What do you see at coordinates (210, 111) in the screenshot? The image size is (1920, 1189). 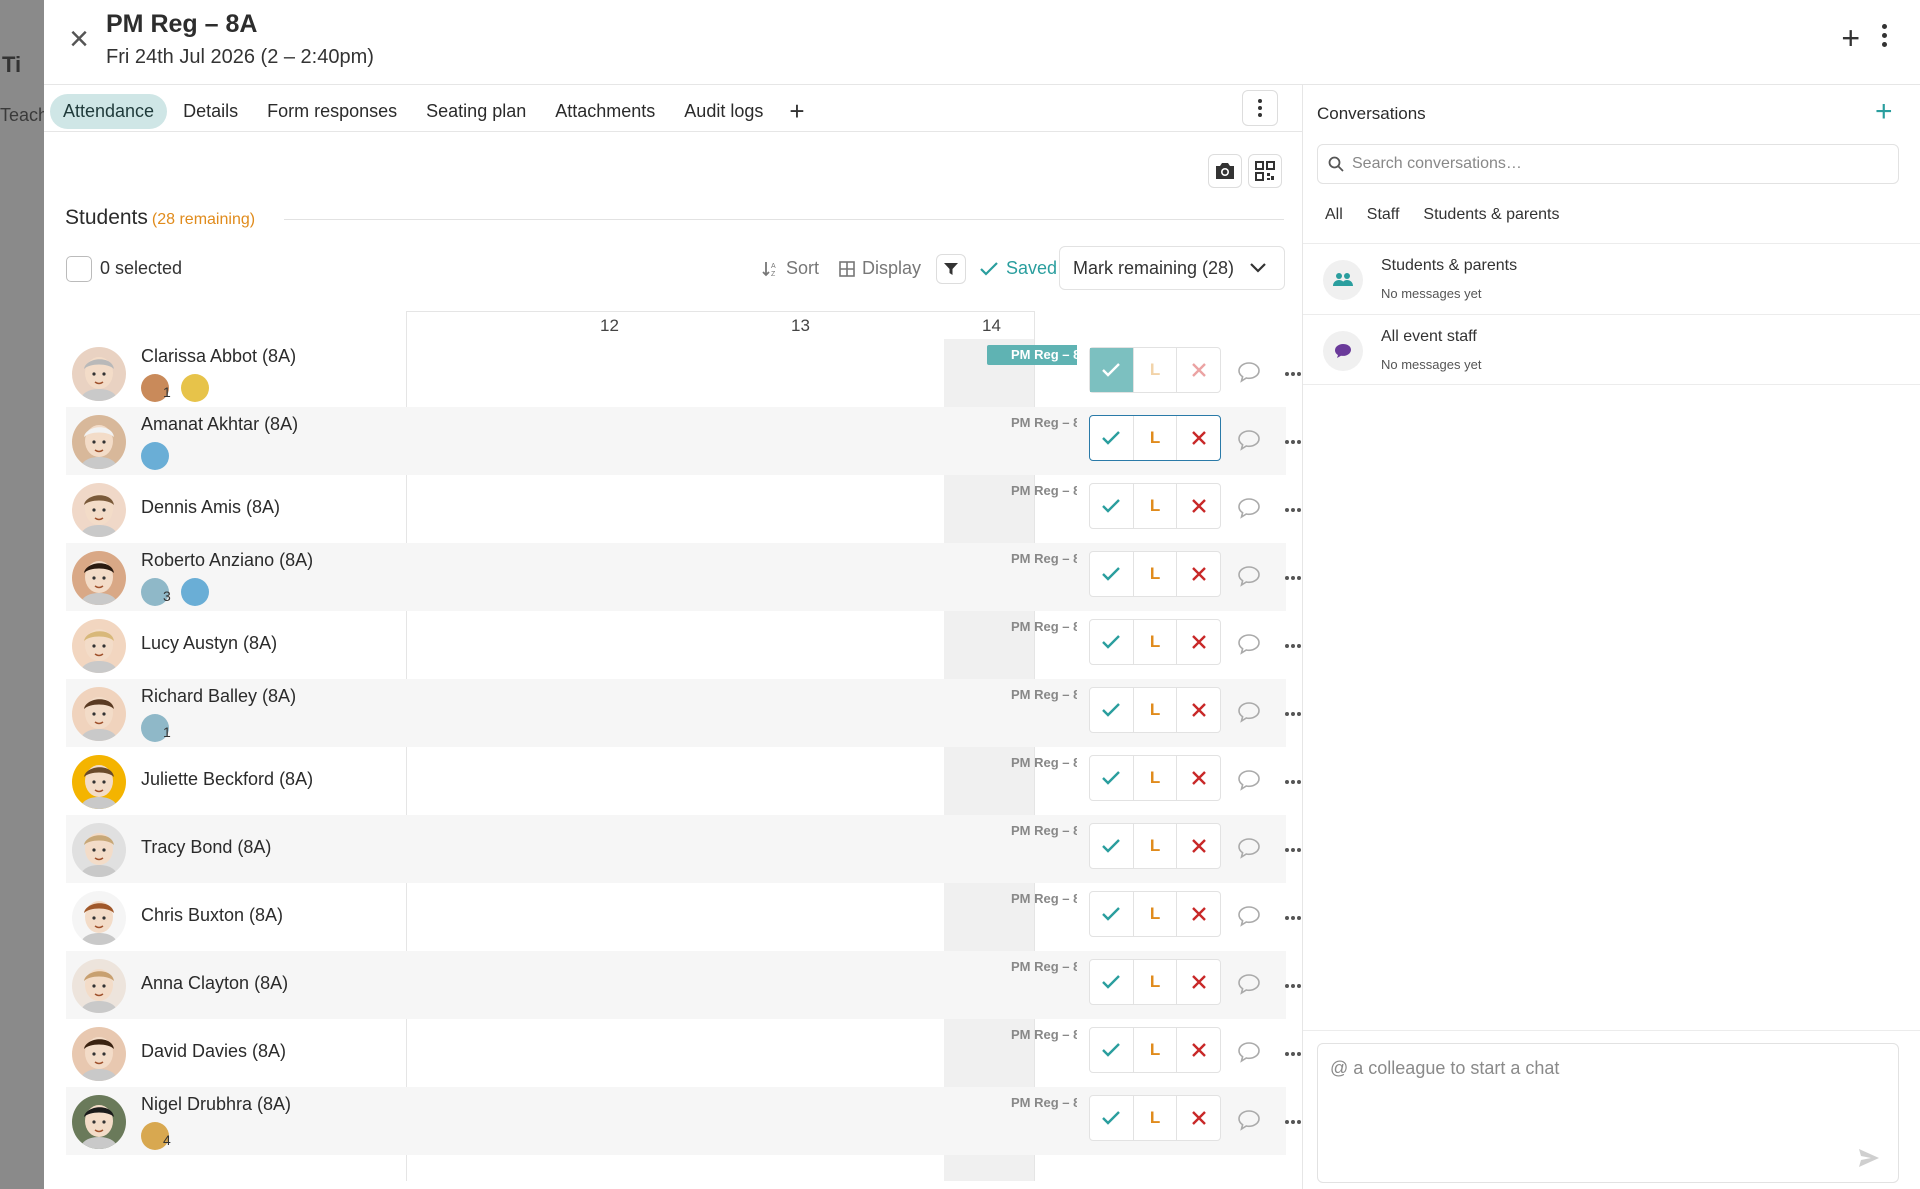 I see `tab-details: Details` at bounding box center [210, 111].